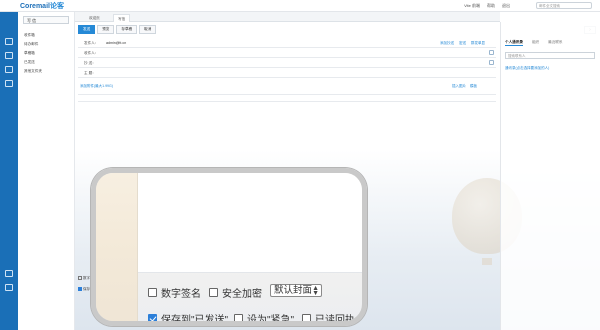  What do you see at coordinates (9, 55) in the screenshot?
I see `contacts-icon` at bounding box center [9, 55].